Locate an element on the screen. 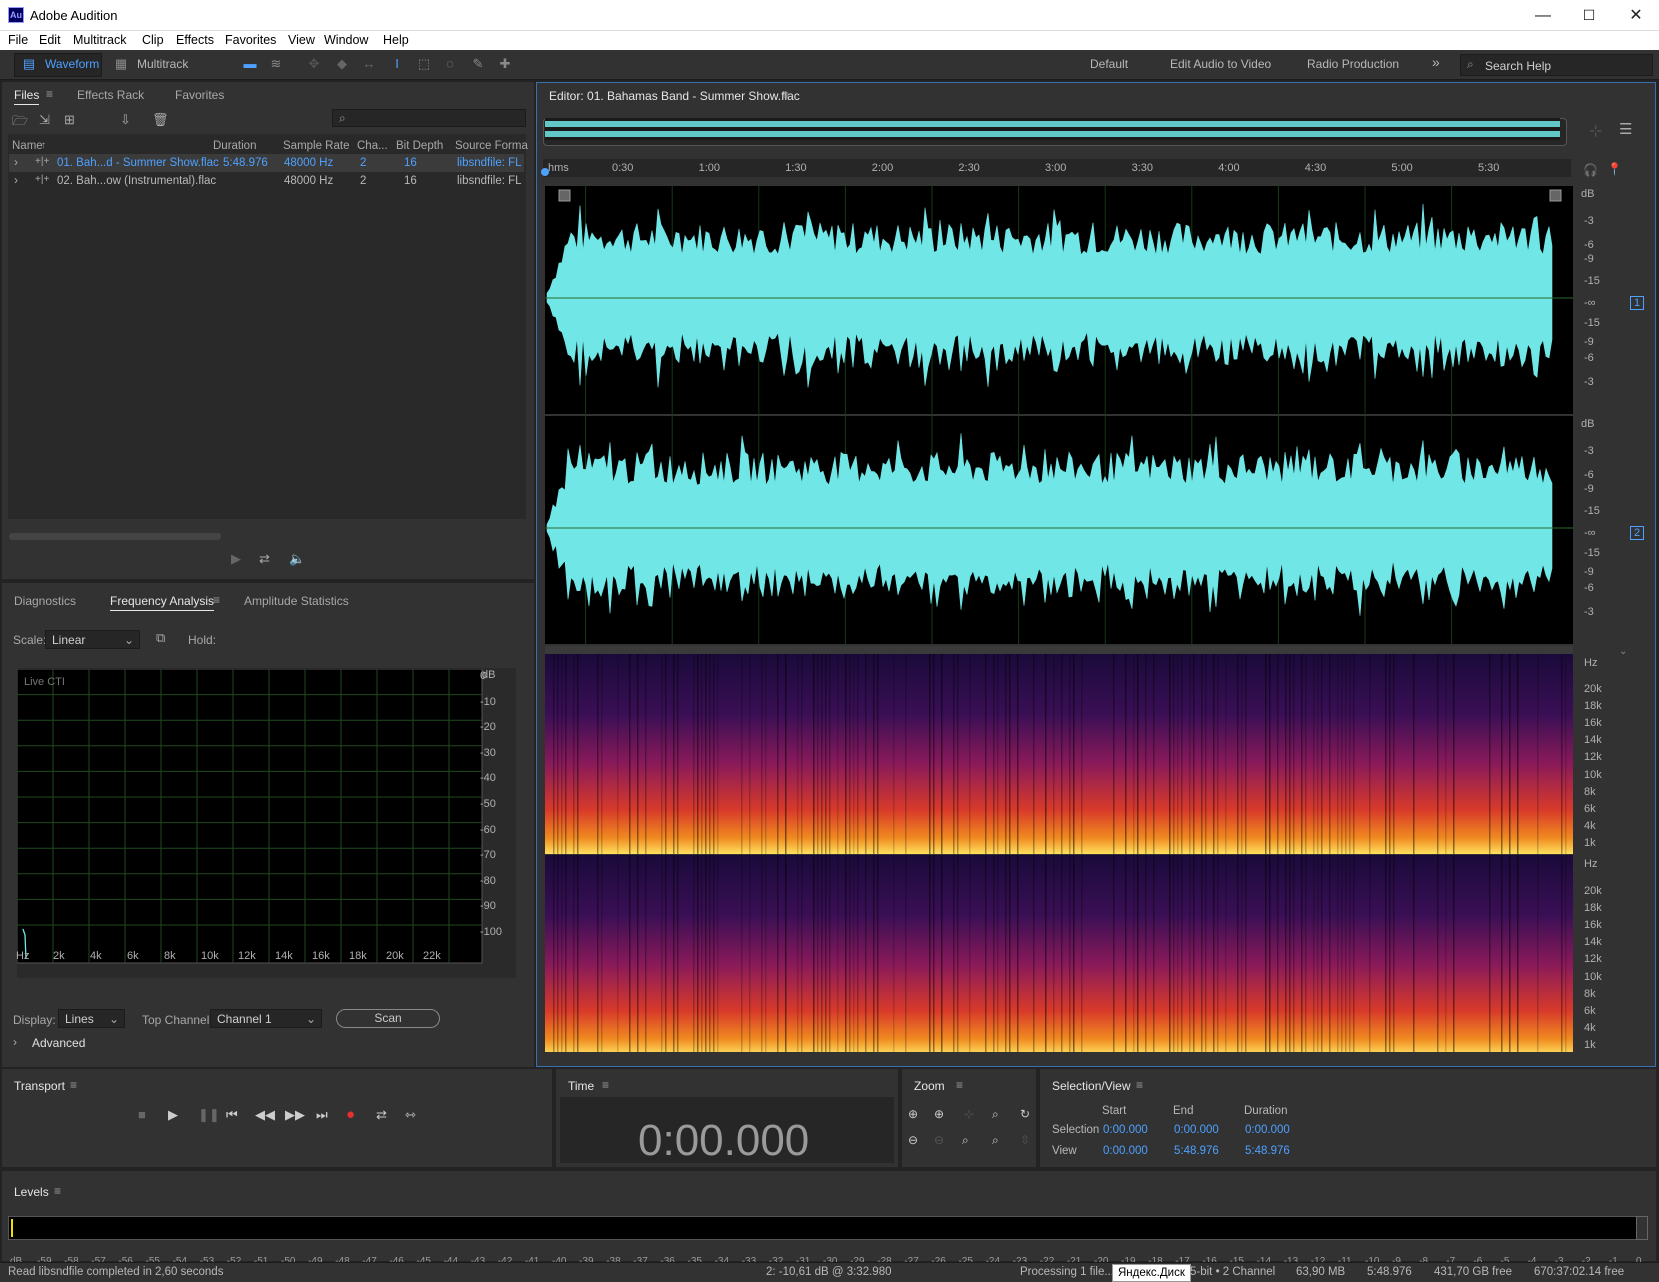 The height and width of the screenshot is (1282, 1659). tab-diagnostics: Diagnostics is located at coordinates (45, 601).